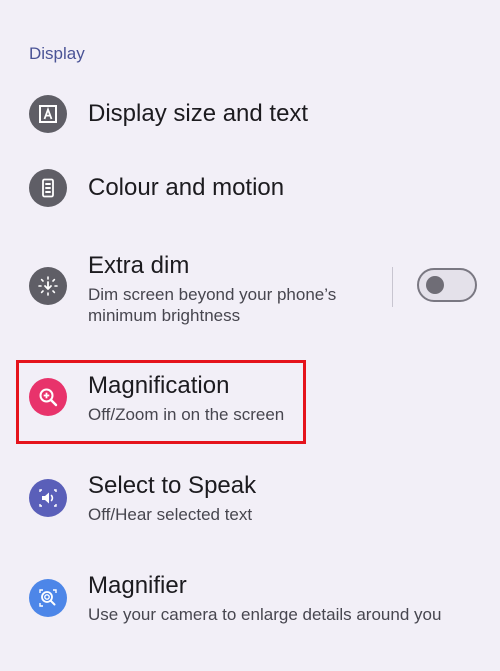 Image resolution: width=500 pixels, height=671 pixels. I want to click on highlight-box, so click(161, 402).